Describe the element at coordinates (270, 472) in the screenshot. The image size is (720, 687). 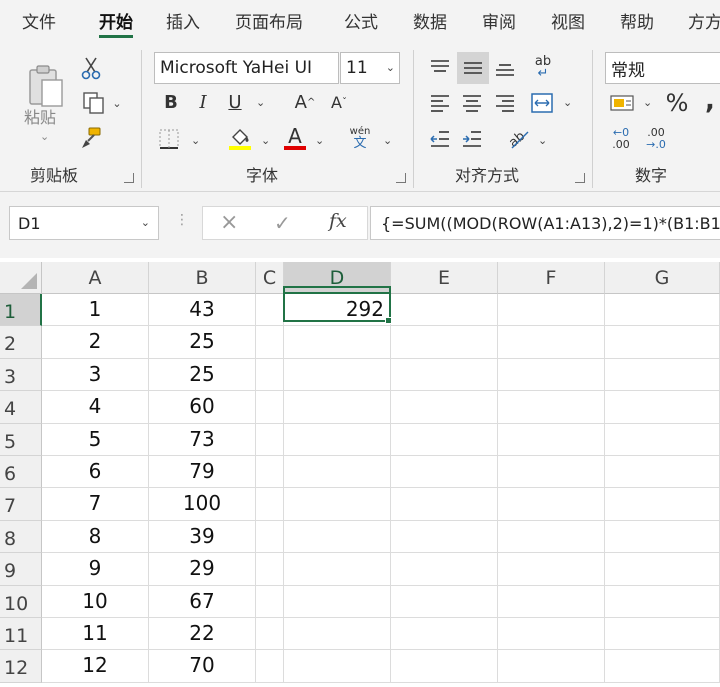
I see `cell-c6` at that location.